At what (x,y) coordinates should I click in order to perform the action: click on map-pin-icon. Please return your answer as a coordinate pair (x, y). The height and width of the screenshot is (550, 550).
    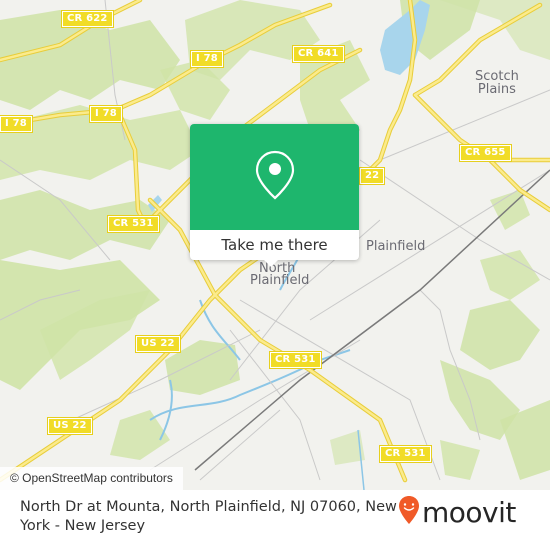
    Looking at the image, I should click on (275, 177).